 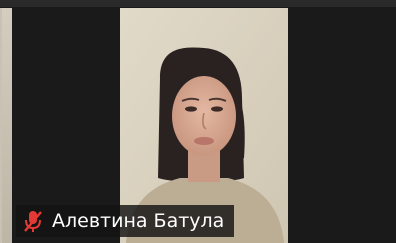 I want to click on participant-name-tag: Алевтина Батула, so click(x=125, y=221).